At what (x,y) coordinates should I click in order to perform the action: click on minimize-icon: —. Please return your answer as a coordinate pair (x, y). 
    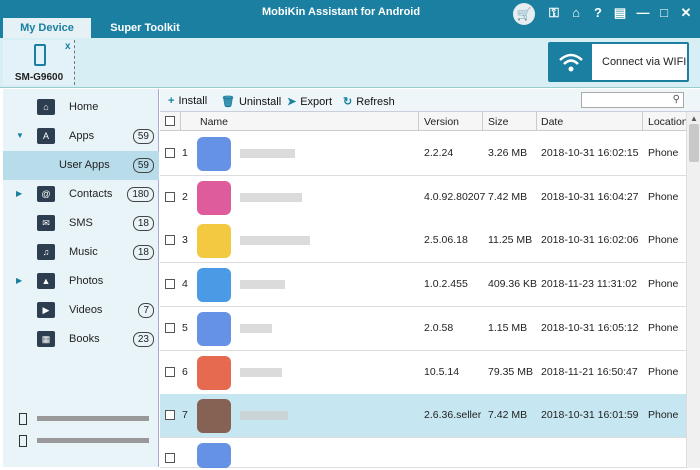
    Looking at the image, I should click on (643, 13).